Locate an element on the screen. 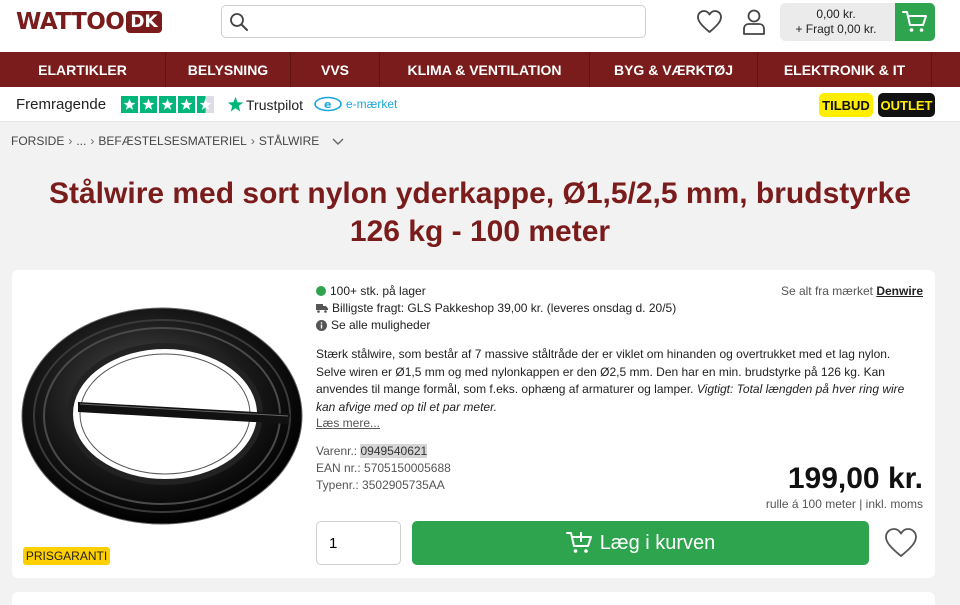 Image resolution: width=960 pixels, height=605 pixels. half-star-icon is located at coordinates (205, 104).